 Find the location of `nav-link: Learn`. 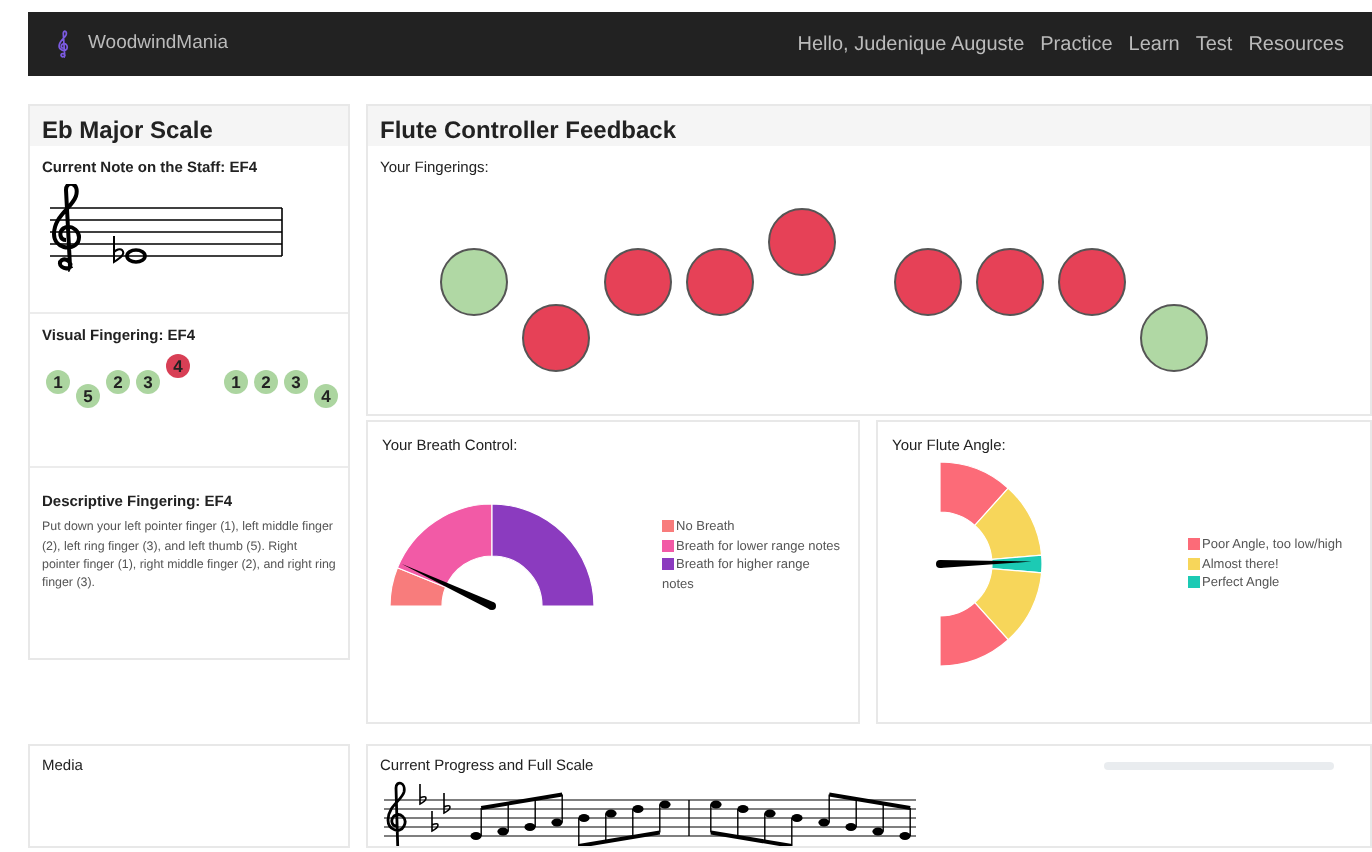

nav-link: Learn is located at coordinates (1154, 44).